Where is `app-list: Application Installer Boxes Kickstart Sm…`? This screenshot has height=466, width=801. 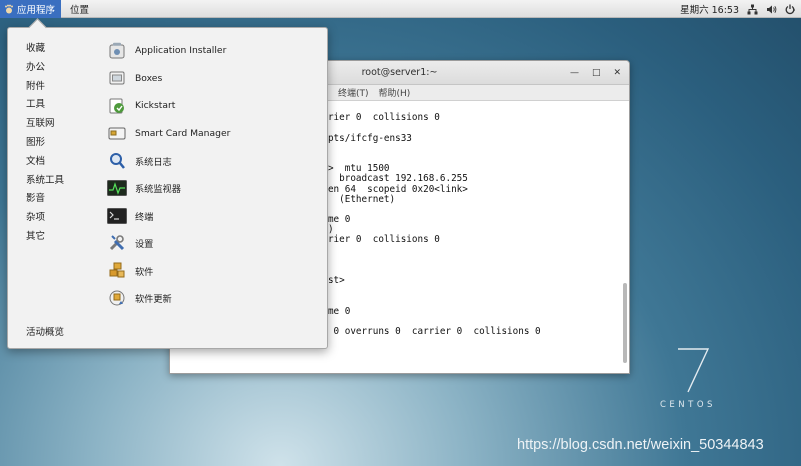
app-list: Application Installer Boxes Kickstart Sm… is located at coordinates (168, 174).